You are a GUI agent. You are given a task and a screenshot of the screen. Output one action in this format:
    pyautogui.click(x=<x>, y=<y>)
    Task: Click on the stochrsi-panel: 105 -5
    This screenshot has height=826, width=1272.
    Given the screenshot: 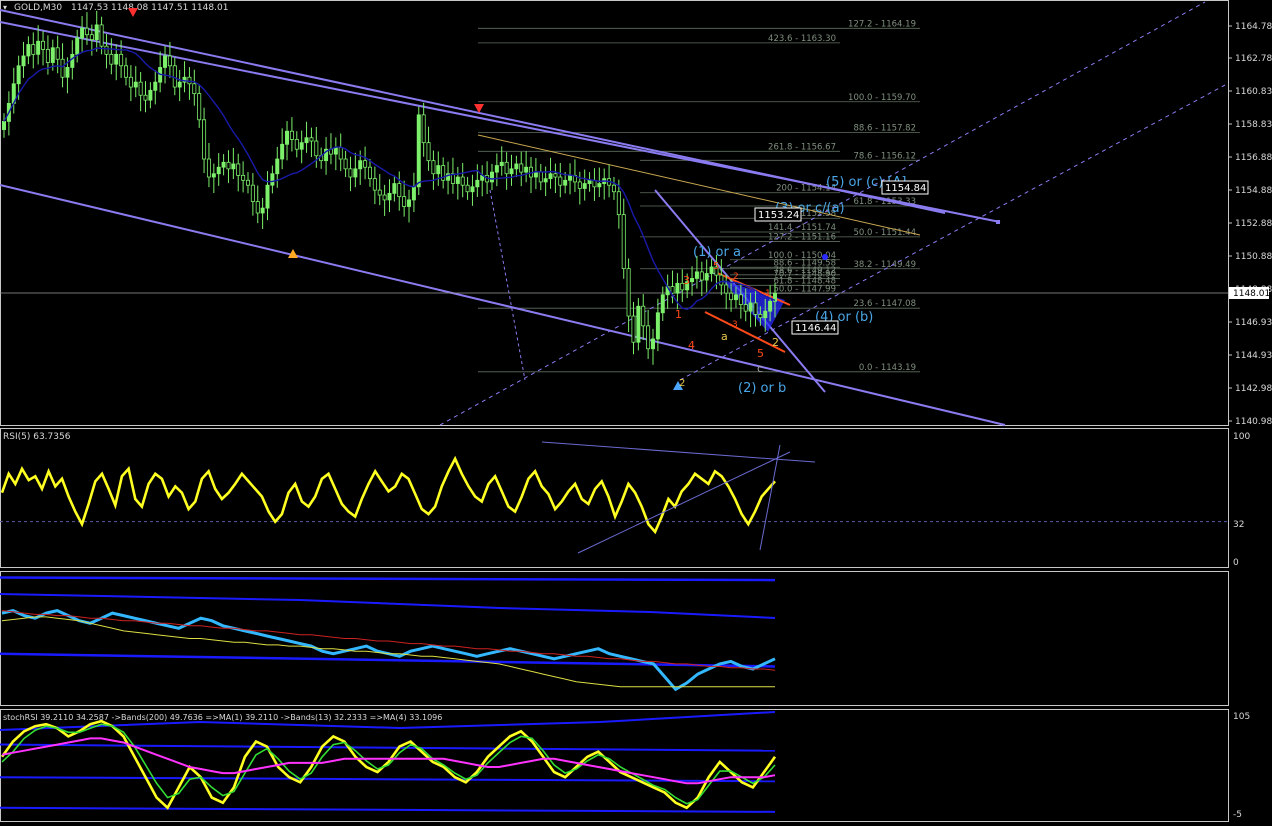 What is the action you would take?
    pyautogui.click(x=625, y=765)
    